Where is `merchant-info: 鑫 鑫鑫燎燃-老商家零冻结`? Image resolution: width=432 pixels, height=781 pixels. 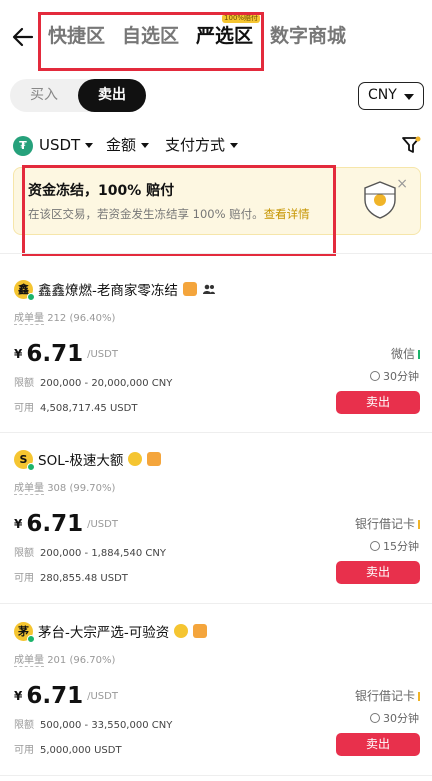
merchant-info: 鑫 鑫鑫燎燃-老商家零冻结 is located at coordinates (115, 290).